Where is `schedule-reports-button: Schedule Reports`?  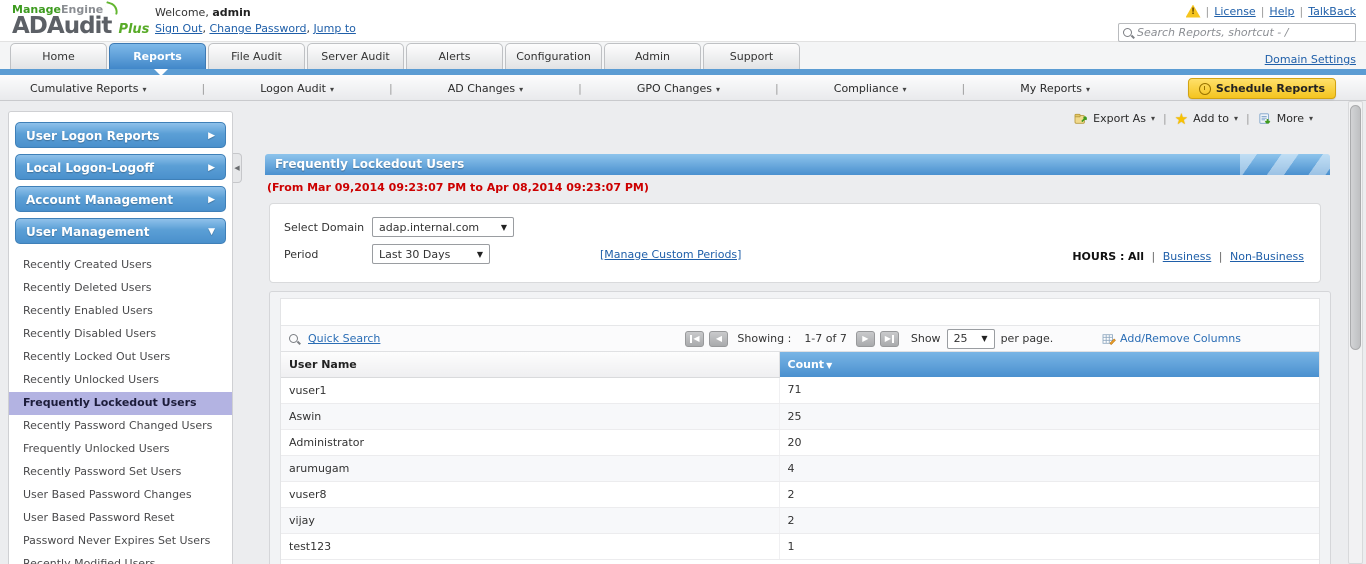
schedule-reports-button: Schedule Reports is located at coordinates (1261, 88).